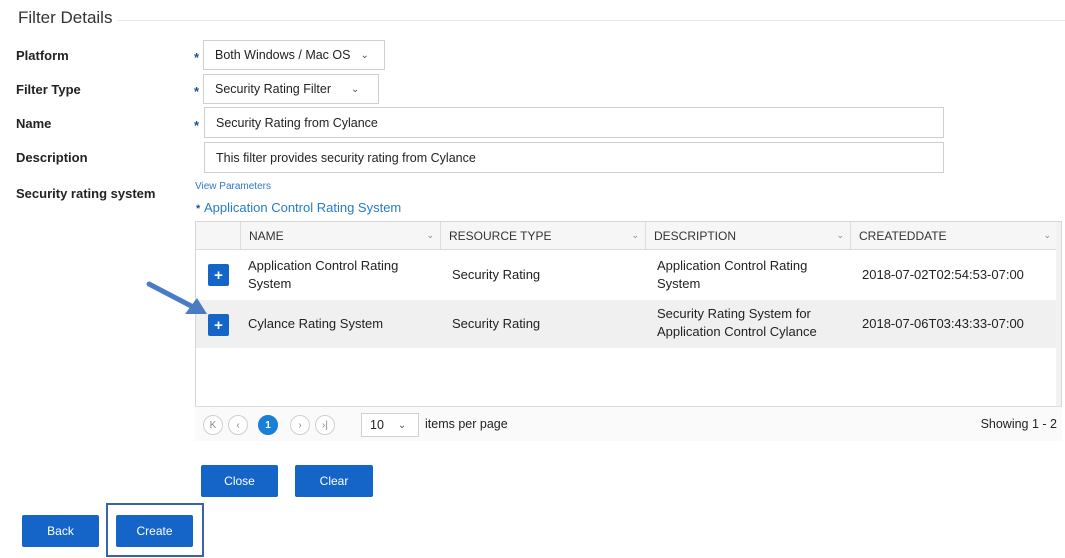  I want to click on row-description-line: System, so click(679, 283).